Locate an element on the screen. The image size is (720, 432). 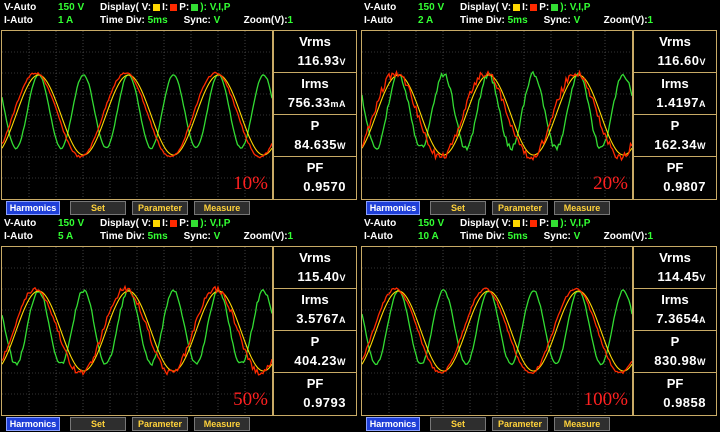
vrms-cell: Vrms 114.45V is located at coordinates (675, 268).